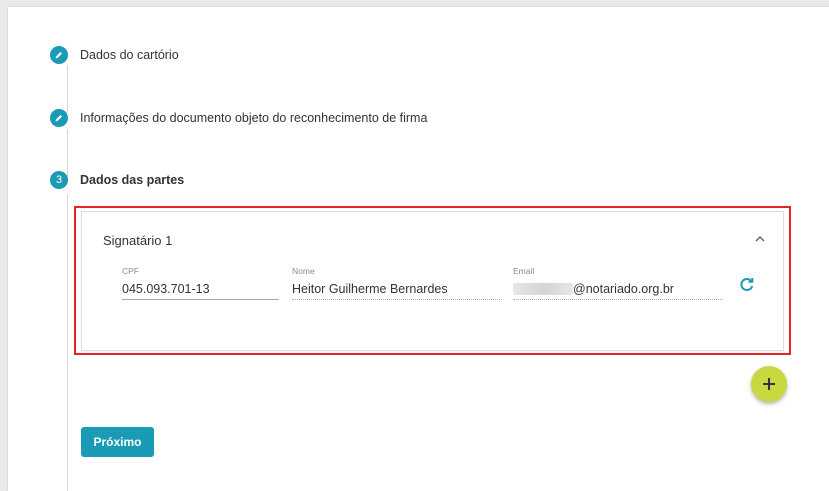 This screenshot has width=829, height=491. I want to click on cpf-field: CPF 045.093.701-13, so click(200, 283).